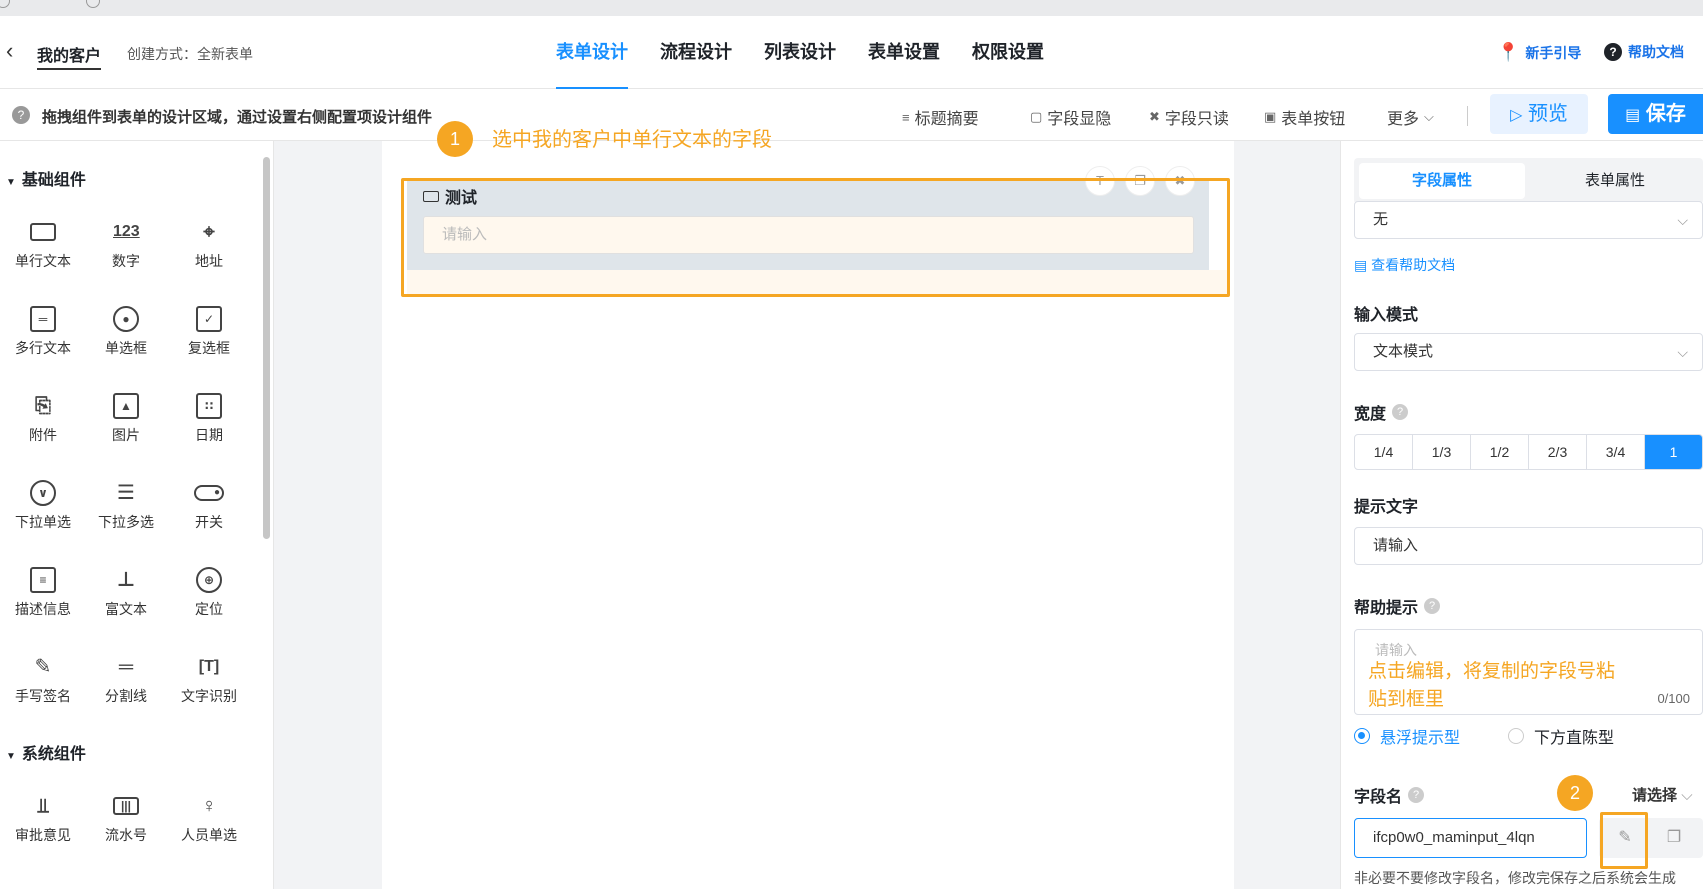 This screenshot has width=1703, height=889. Describe the element at coordinates (1539, 114) in the screenshot. I see `preview-button: ▷ 预览` at that location.